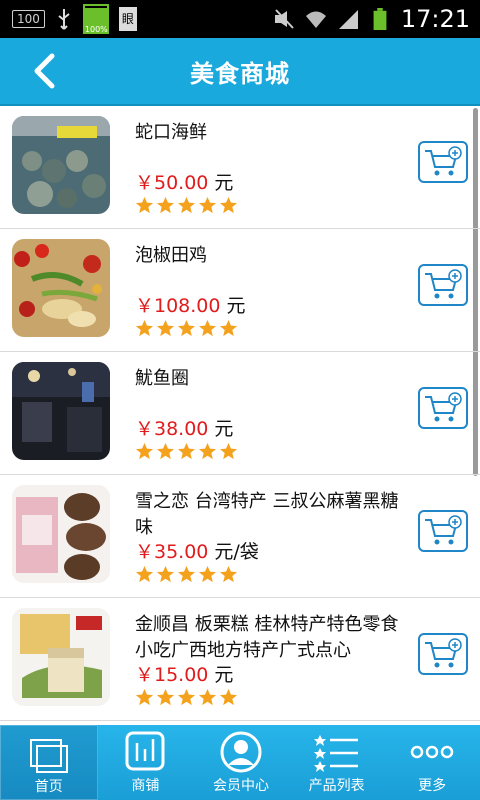 The image size is (480, 800). I want to click on nav-label: 首页, so click(48, 787).